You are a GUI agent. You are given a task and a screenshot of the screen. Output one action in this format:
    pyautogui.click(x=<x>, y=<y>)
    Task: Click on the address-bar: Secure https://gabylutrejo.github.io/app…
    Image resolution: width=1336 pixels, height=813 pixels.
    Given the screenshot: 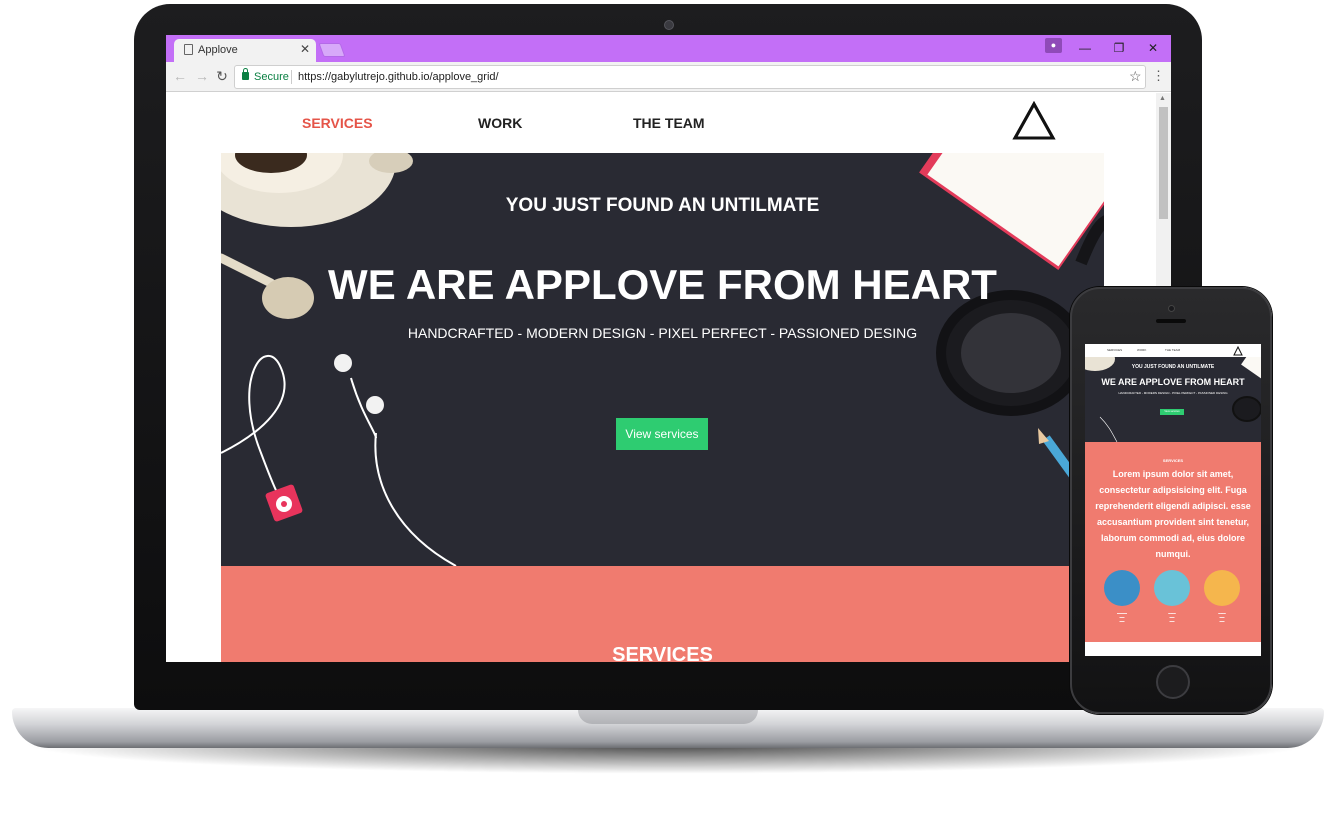 What is the action you would take?
    pyautogui.click(x=690, y=77)
    